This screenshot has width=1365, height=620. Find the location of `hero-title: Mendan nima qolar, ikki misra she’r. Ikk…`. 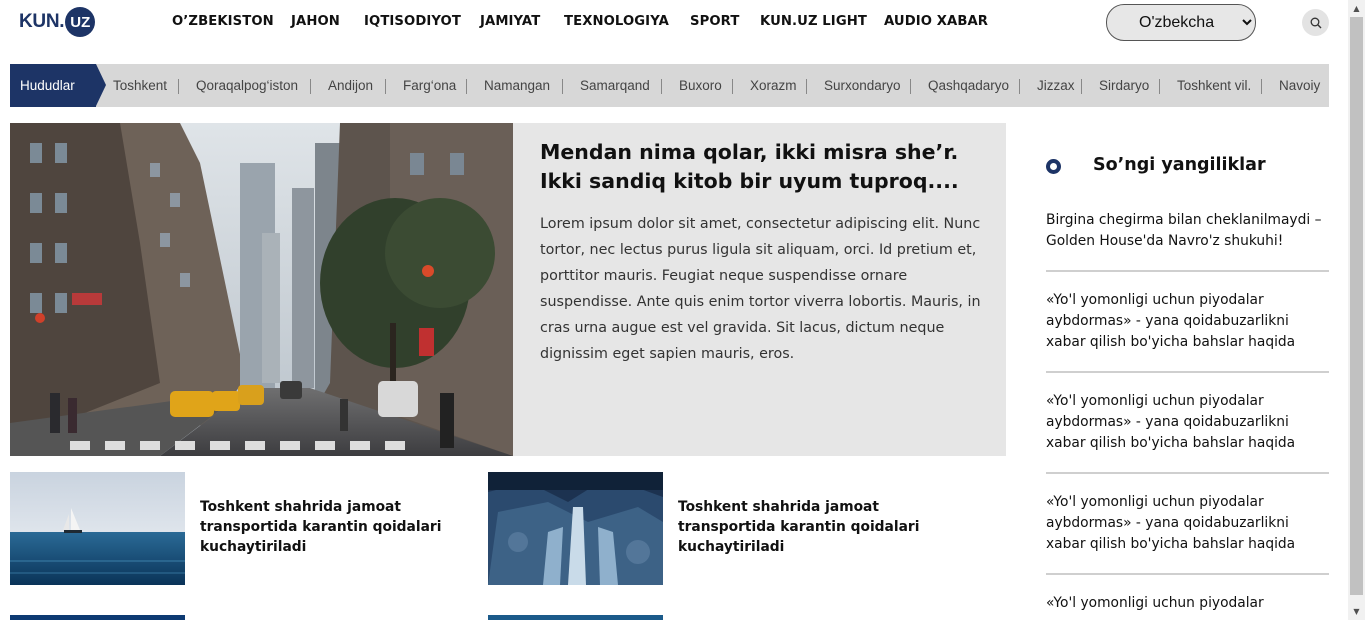

hero-title: Mendan nima qolar, ikki misra she’r. Ikk… is located at coordinates (760, 167).